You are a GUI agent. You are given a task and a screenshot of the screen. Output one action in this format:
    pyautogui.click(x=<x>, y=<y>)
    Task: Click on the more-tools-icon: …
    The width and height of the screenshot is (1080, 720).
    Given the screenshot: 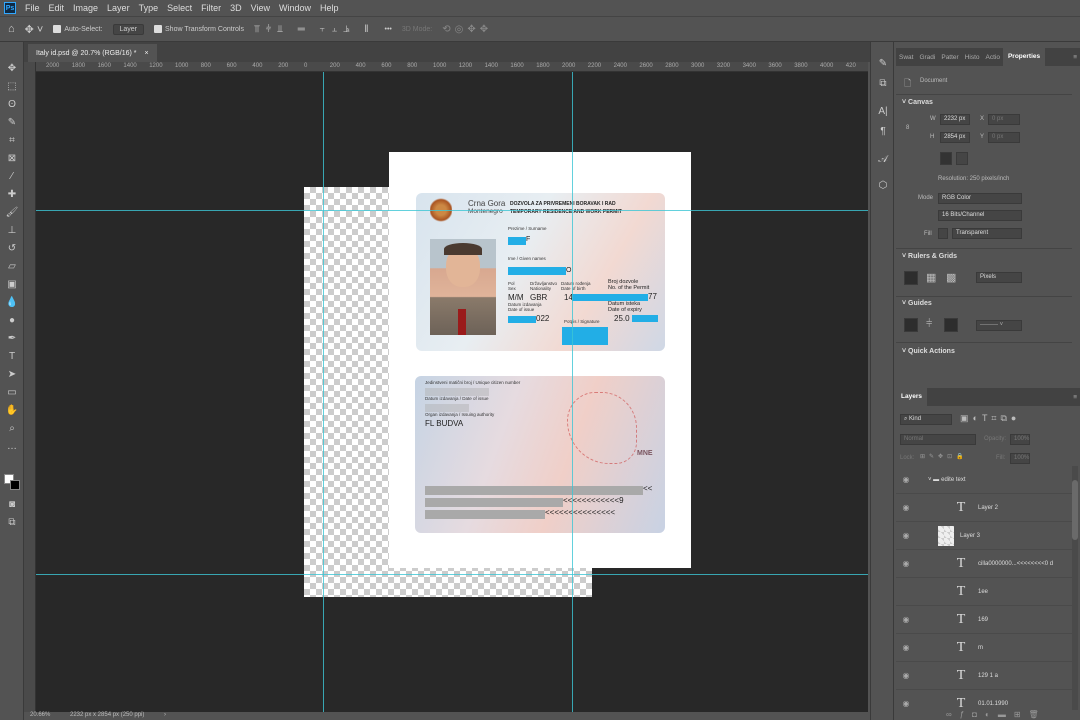 What is the action you would take?
    pyautogui.click(x=12, y=447)
    